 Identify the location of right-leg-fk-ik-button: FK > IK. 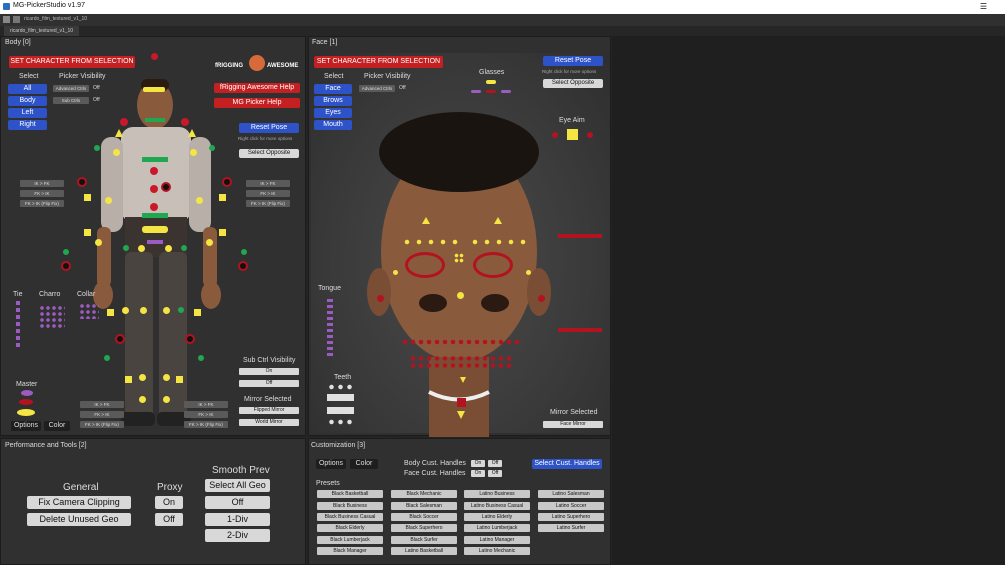
(206, 414).